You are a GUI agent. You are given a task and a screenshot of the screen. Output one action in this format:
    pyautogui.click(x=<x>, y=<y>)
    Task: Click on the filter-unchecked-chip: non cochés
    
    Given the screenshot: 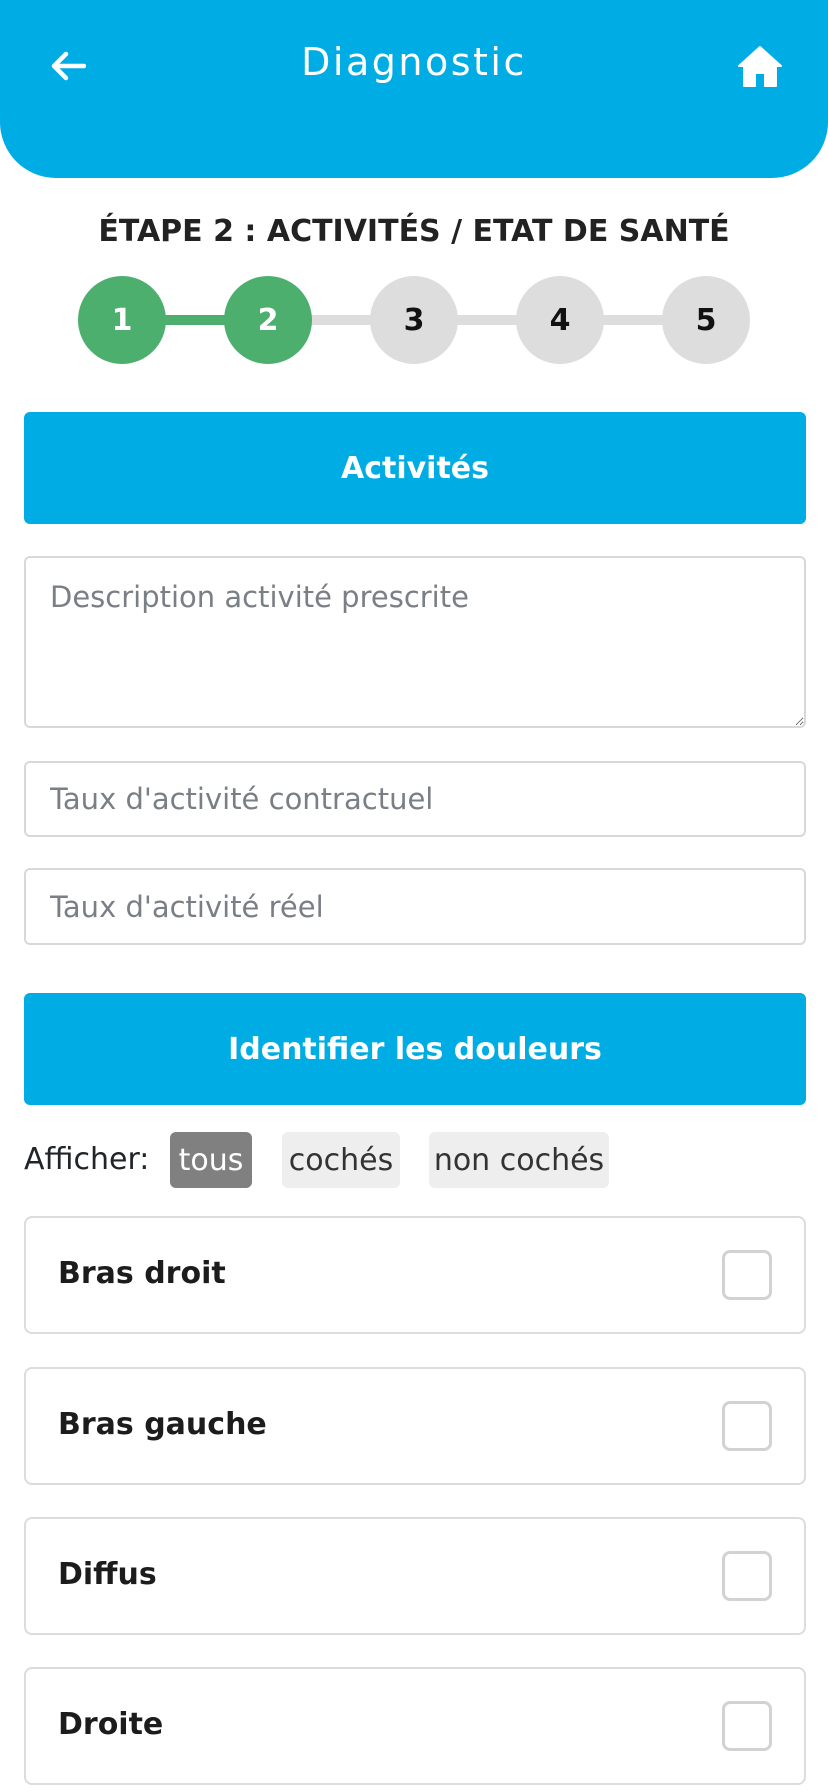 What is the action you would take?
    pyautogui.click(x=519, y=1160)
    